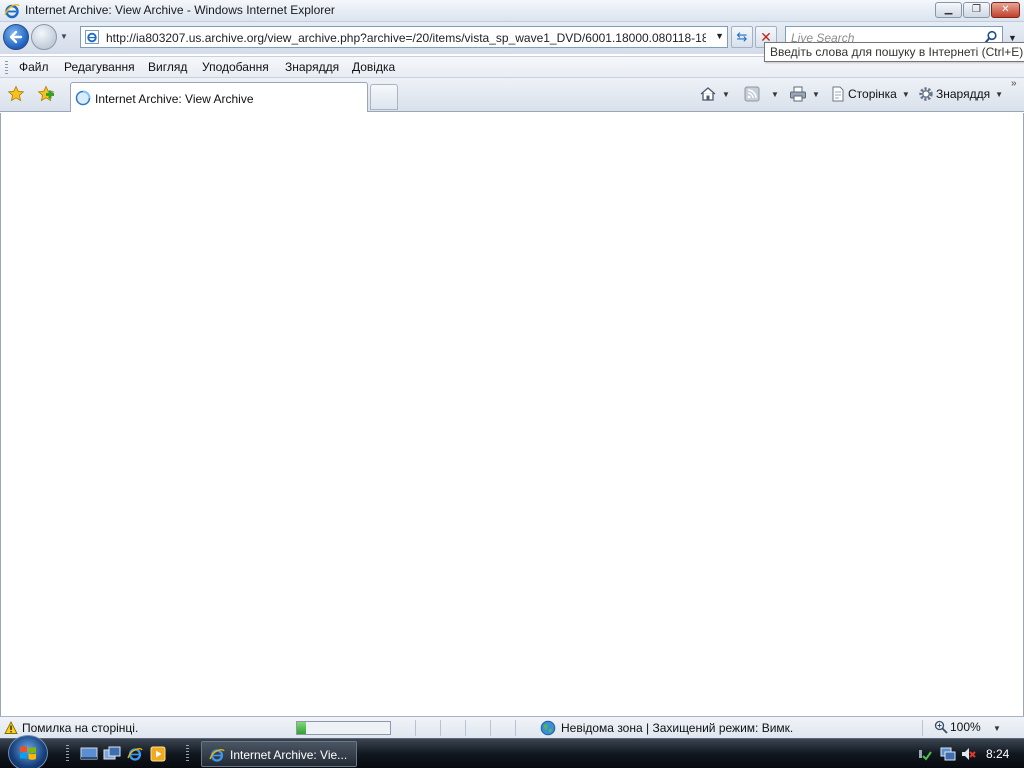 The width and height of the screenshot is (1024, 768). What do you see at coordinates (384, 97) in the screenshot?
I see `new-tab-button` at bounding box center [384, 97].